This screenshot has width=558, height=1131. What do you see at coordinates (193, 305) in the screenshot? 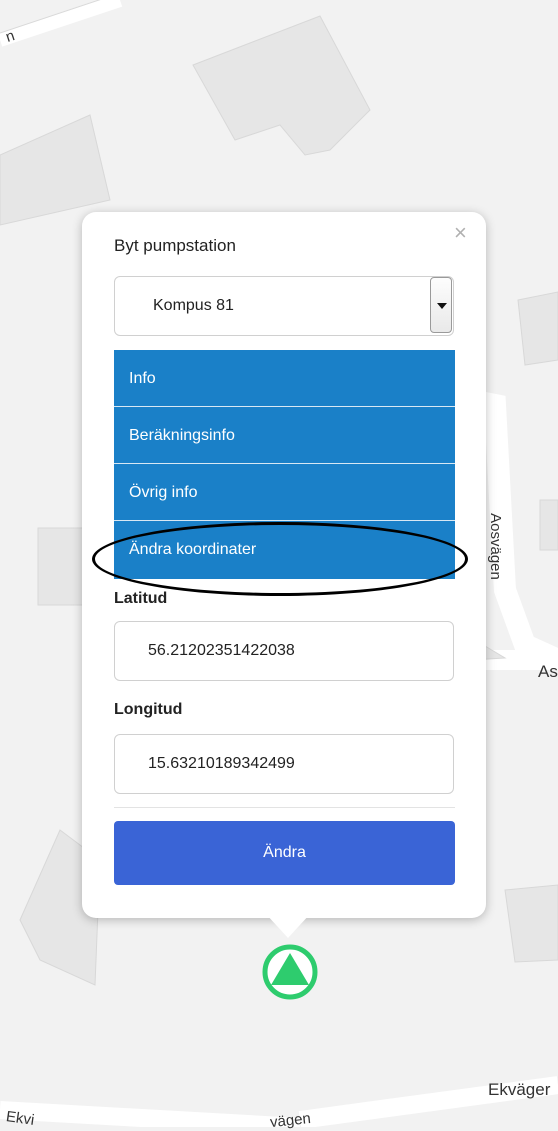
I see `pump-station-select-value: Kompus 81` at bounding box center [193, 305].